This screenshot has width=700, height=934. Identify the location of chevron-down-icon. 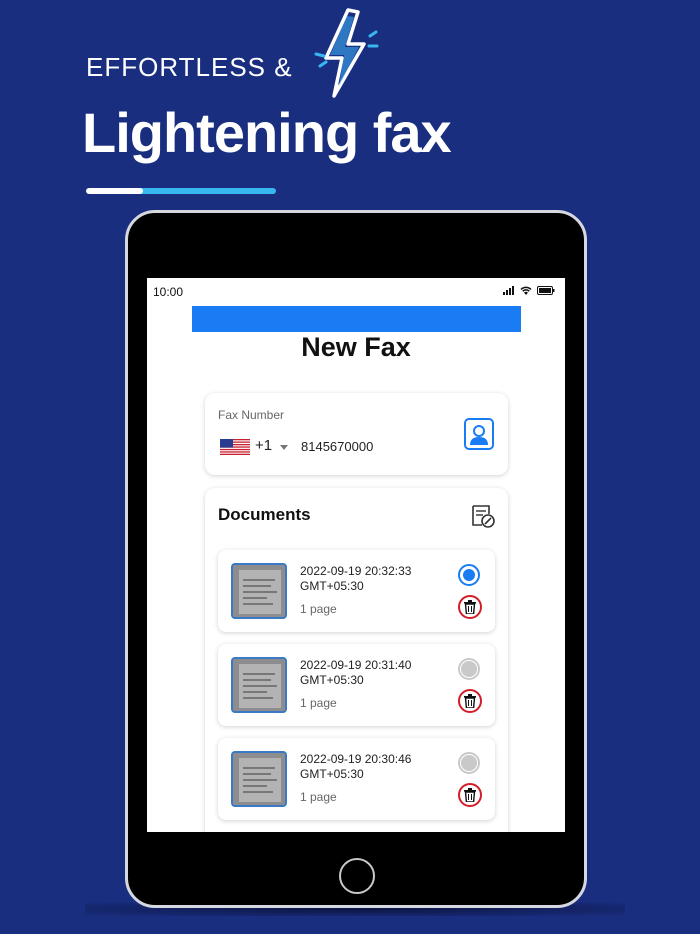
(284, 447).